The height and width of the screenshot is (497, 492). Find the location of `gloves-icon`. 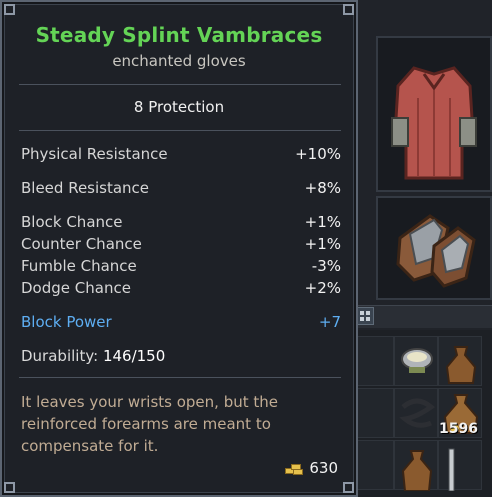

gloves-icon is located at coordinates (436, 251).